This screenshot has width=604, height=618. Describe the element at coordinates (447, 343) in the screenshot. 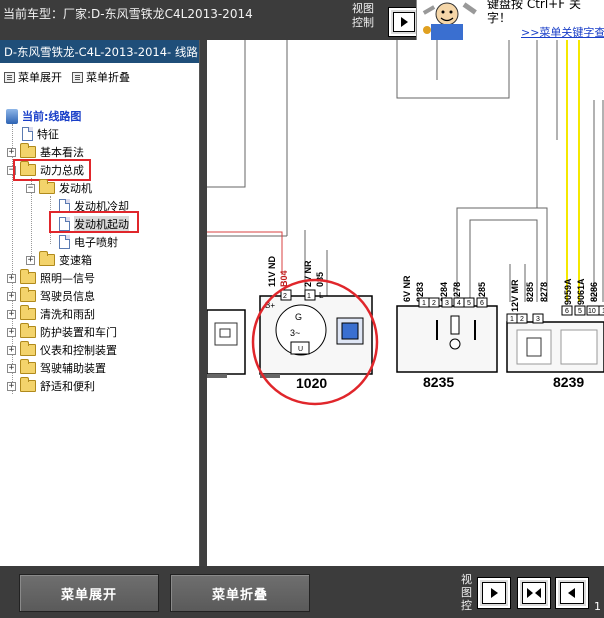

I see `component-8235: 1 2 3 4 5 6 8235` at that location.